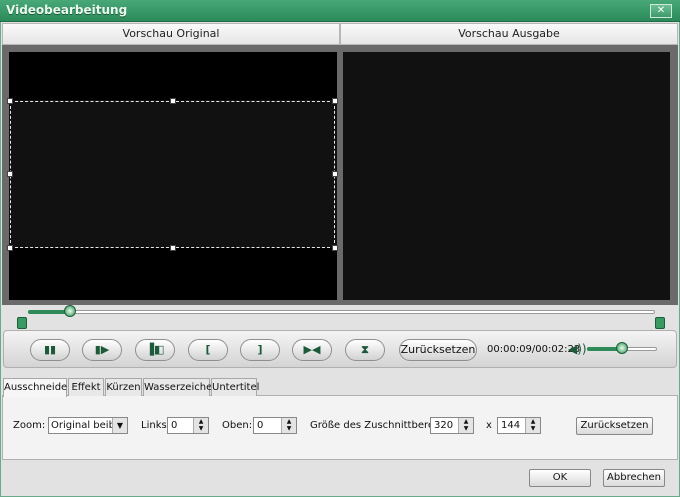 Image resolution: width=680 pixels, height=497 pixels. I want to click on top-value: 0, so click(260, 425).